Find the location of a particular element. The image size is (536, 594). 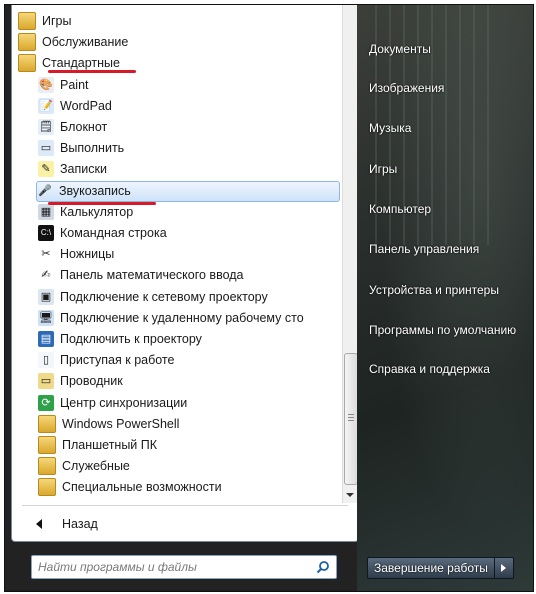

program-item-label: Планшетный ПК is located at coordinates (110, 445).